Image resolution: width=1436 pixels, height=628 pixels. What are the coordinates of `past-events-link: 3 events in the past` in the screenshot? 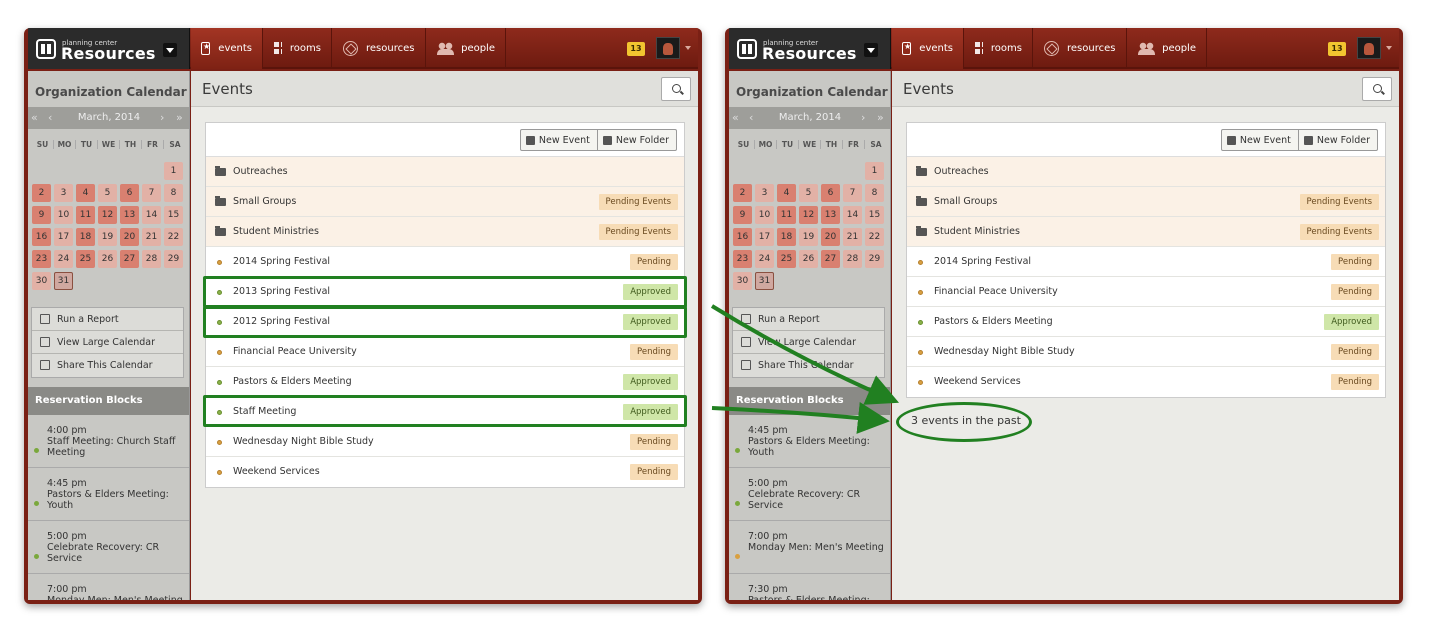 It's located at (966, 420).